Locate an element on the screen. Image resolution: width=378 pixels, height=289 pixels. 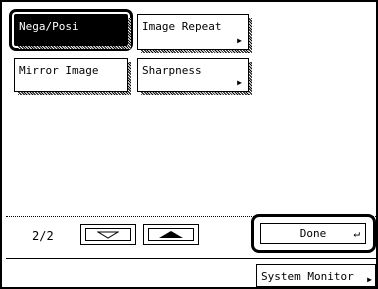
done-button: Done ↵ is located at coordinates (313, 233).